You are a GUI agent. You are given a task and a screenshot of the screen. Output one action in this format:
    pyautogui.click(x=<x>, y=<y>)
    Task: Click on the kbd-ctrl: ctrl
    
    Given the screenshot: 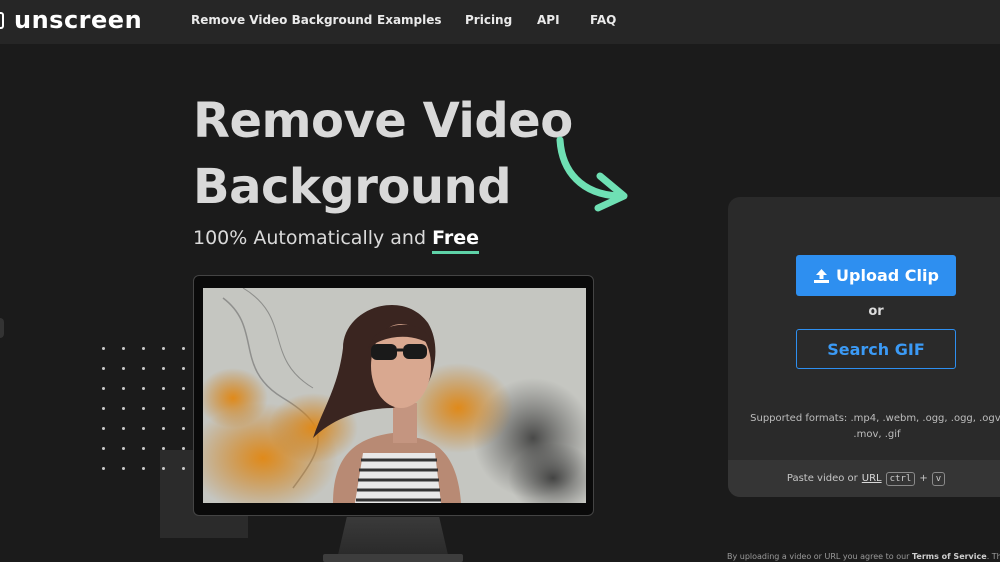 What is the action you would take?
    pyautogui.click(x=900, y=478)
    